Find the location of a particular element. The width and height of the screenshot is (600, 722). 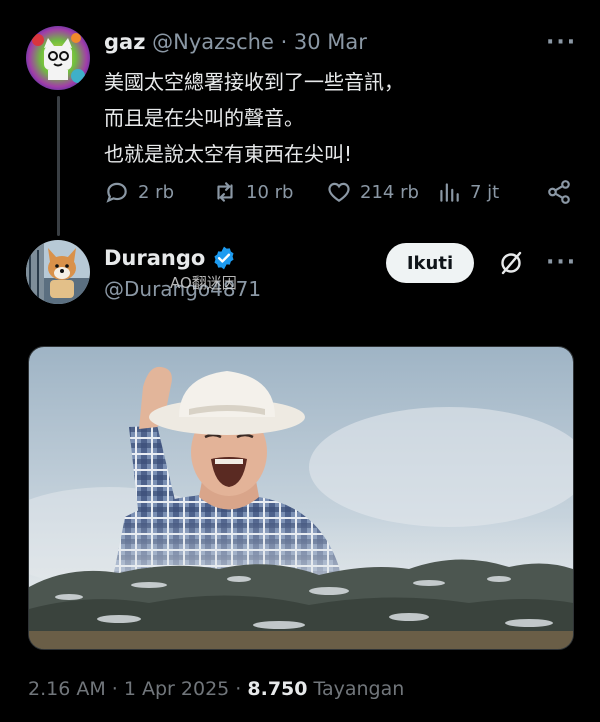

reply-count: 2 rb is located at coordinates (156, 192).